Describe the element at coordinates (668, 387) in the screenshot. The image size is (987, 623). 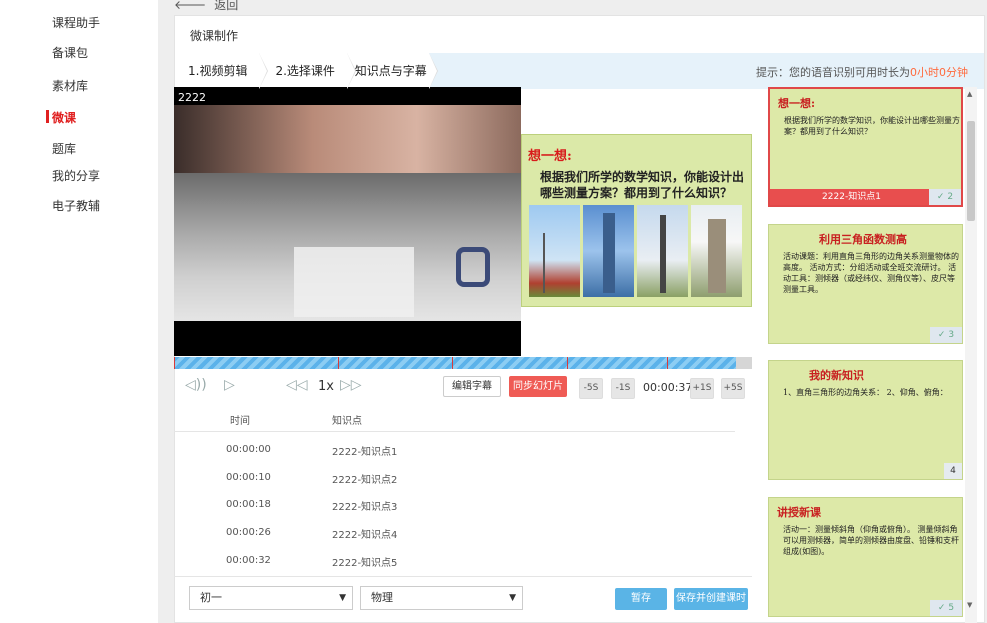
I see `current-time: 00:00:37` at that location.